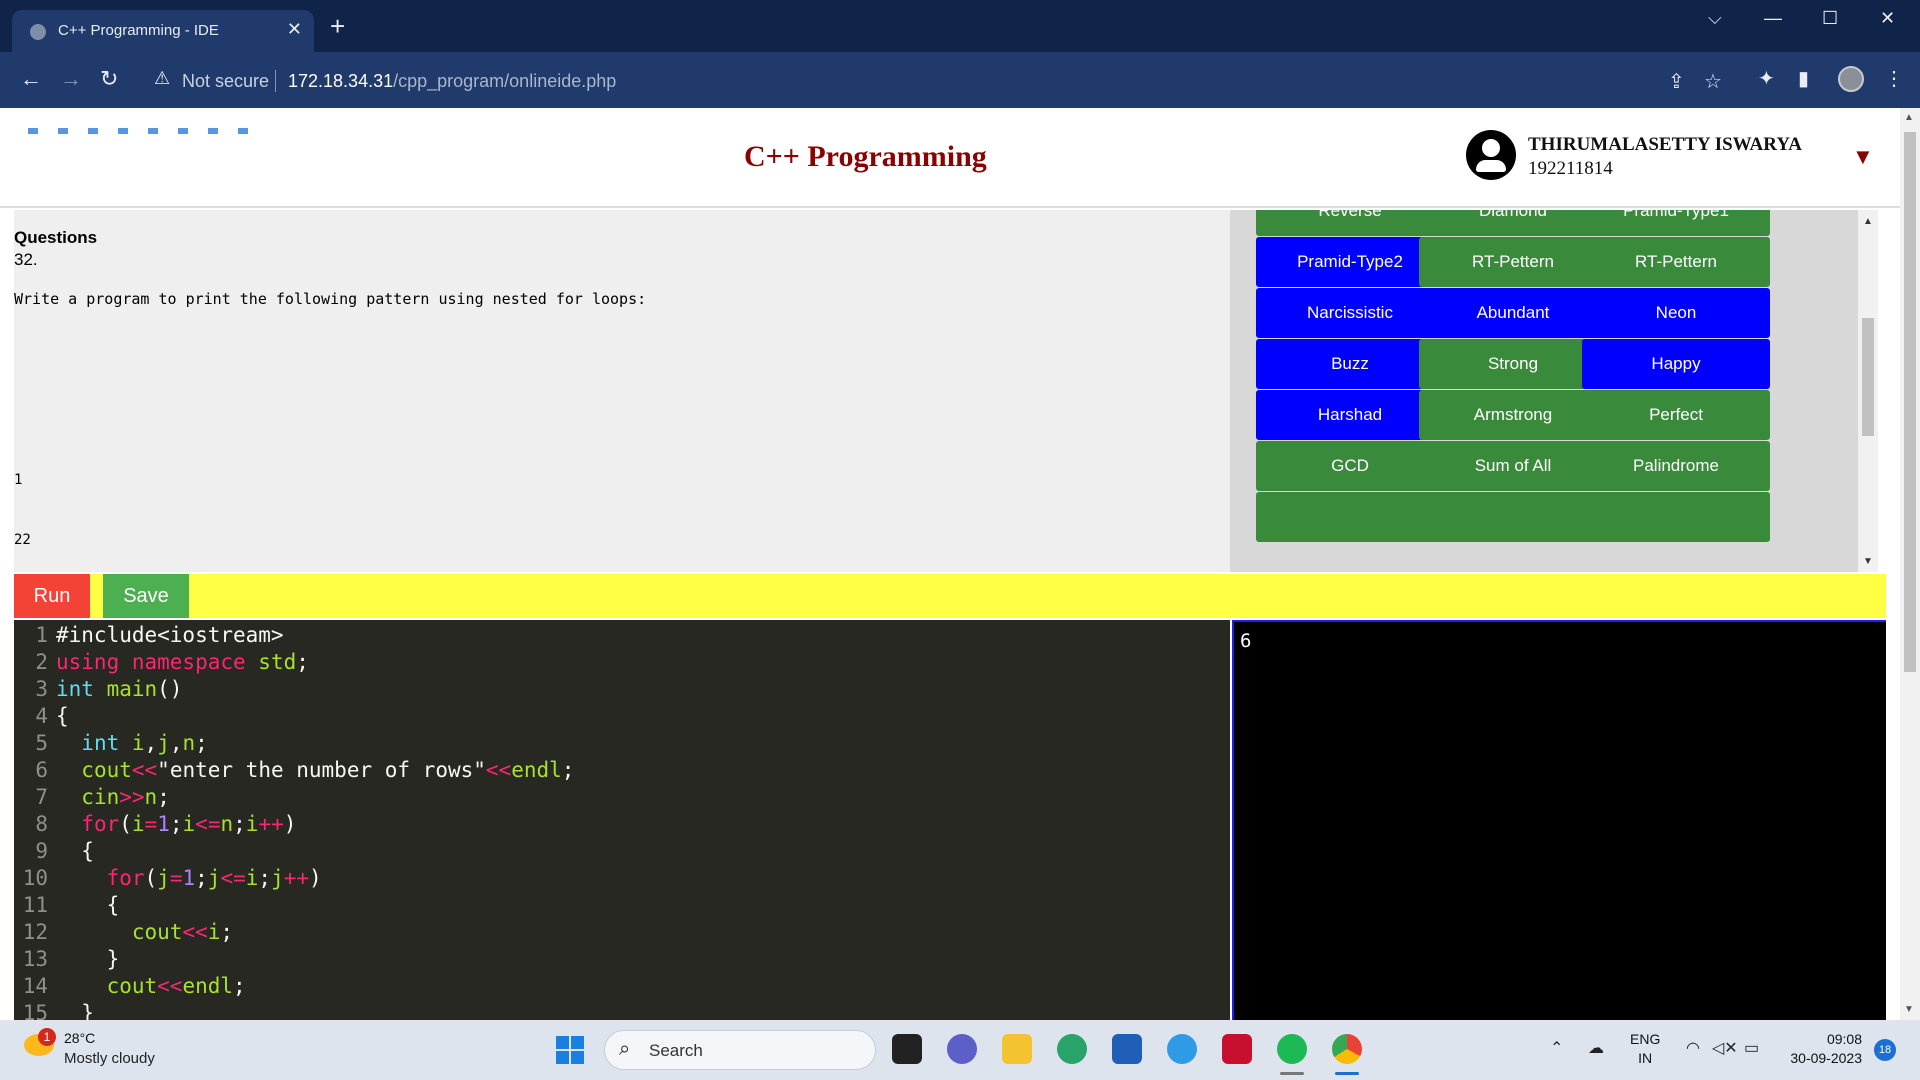 The image size is (1920, 1080). I want to click on code-line: 12 cout<<i;, so click(123, 932).